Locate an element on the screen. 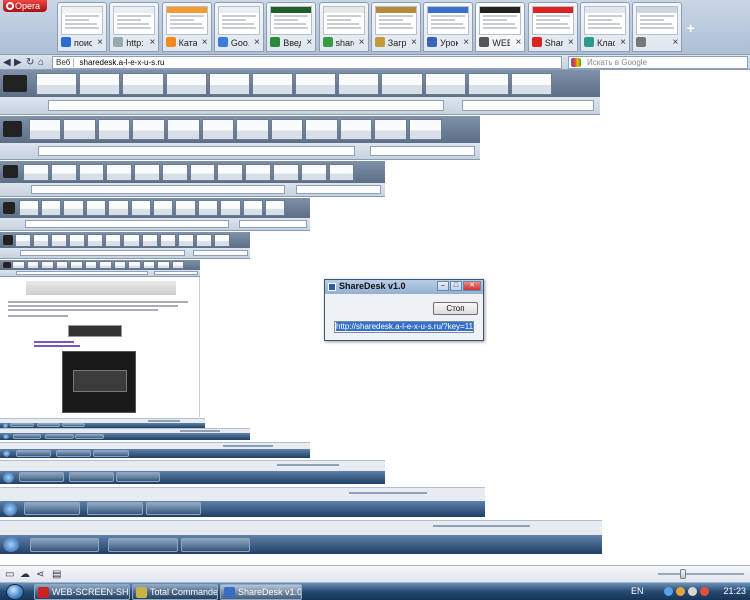 The height and width of the screenshot is (600, 750). address-field: Веб sharedesk.a-l-e-x-u-s.ru is located at coordinates (307, 62).